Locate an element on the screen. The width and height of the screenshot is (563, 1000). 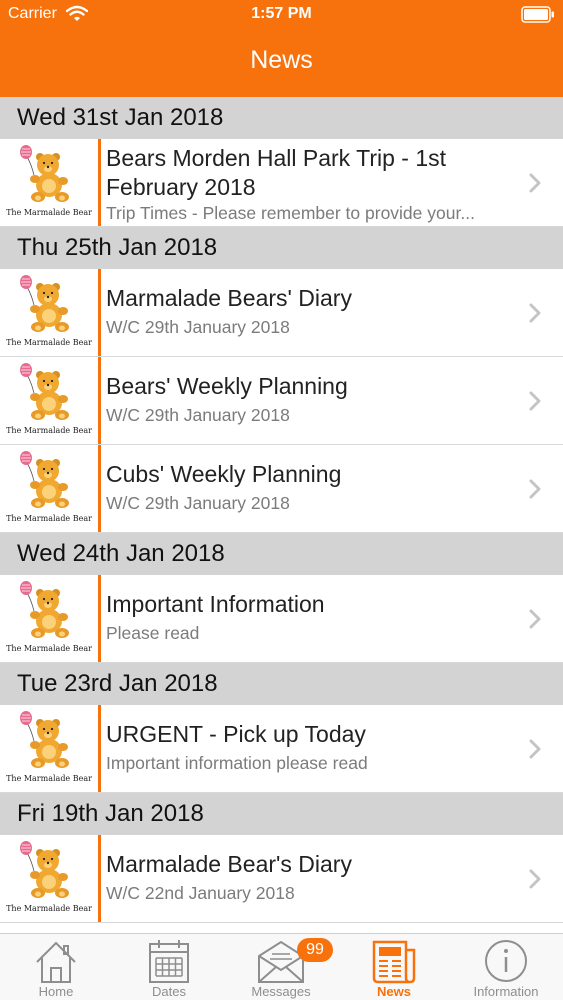
tab-news-label: News is located at coordinates (394, 991).